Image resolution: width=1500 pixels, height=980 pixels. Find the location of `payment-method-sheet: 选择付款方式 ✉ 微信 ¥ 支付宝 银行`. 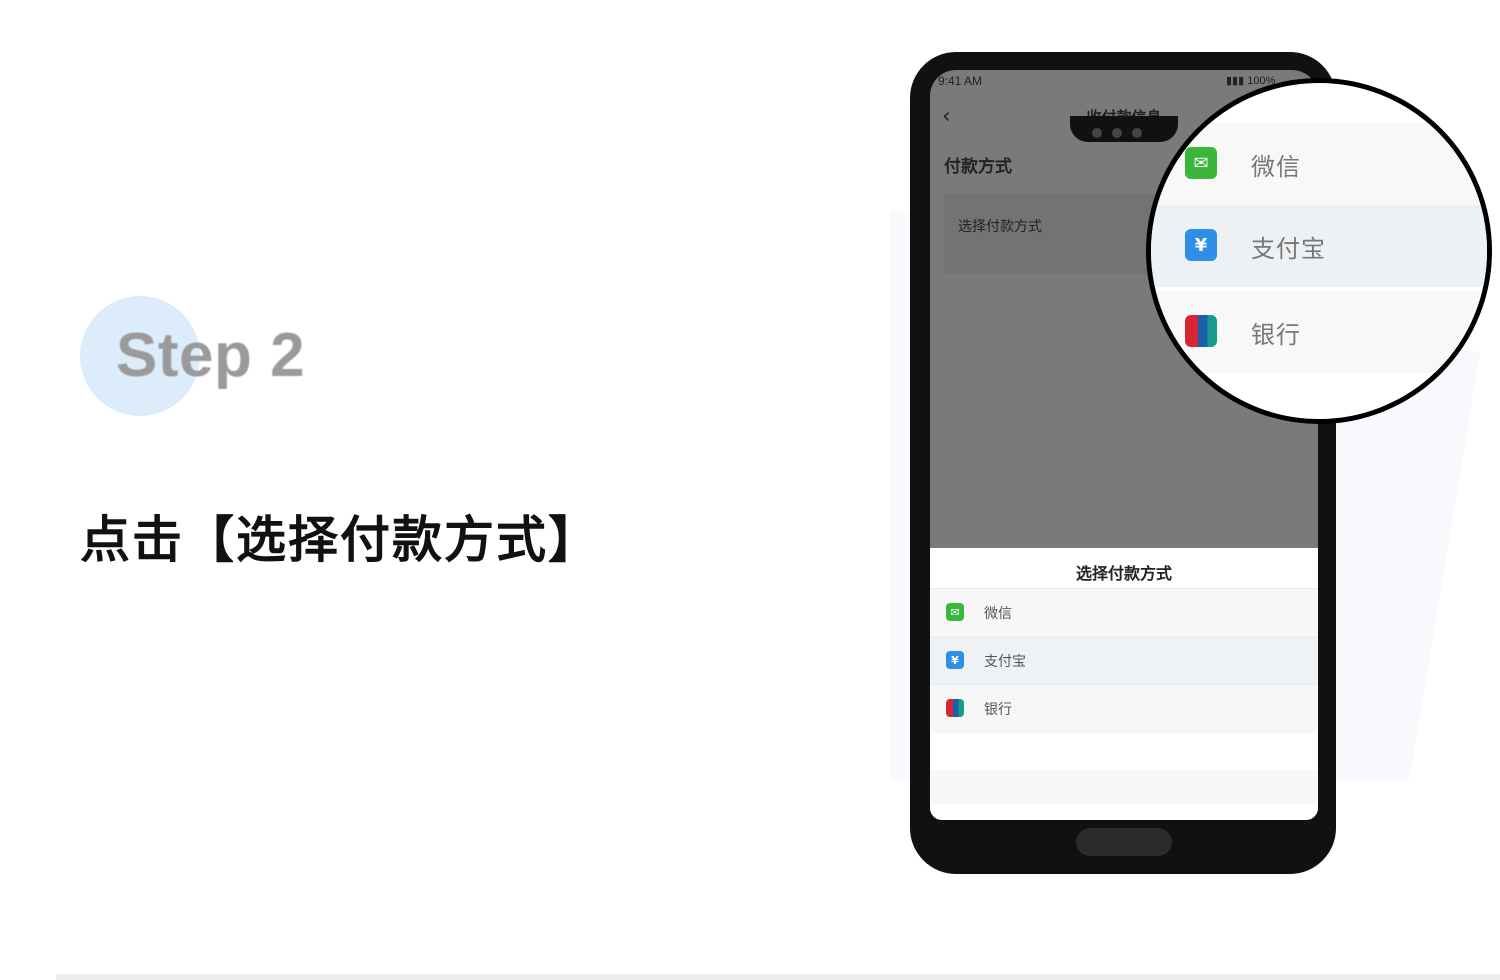

payment-method-sheet: 选择付款方式 ✉ 微信 ¥ 支付宝 银行 is located at coordinates (1124, 684).